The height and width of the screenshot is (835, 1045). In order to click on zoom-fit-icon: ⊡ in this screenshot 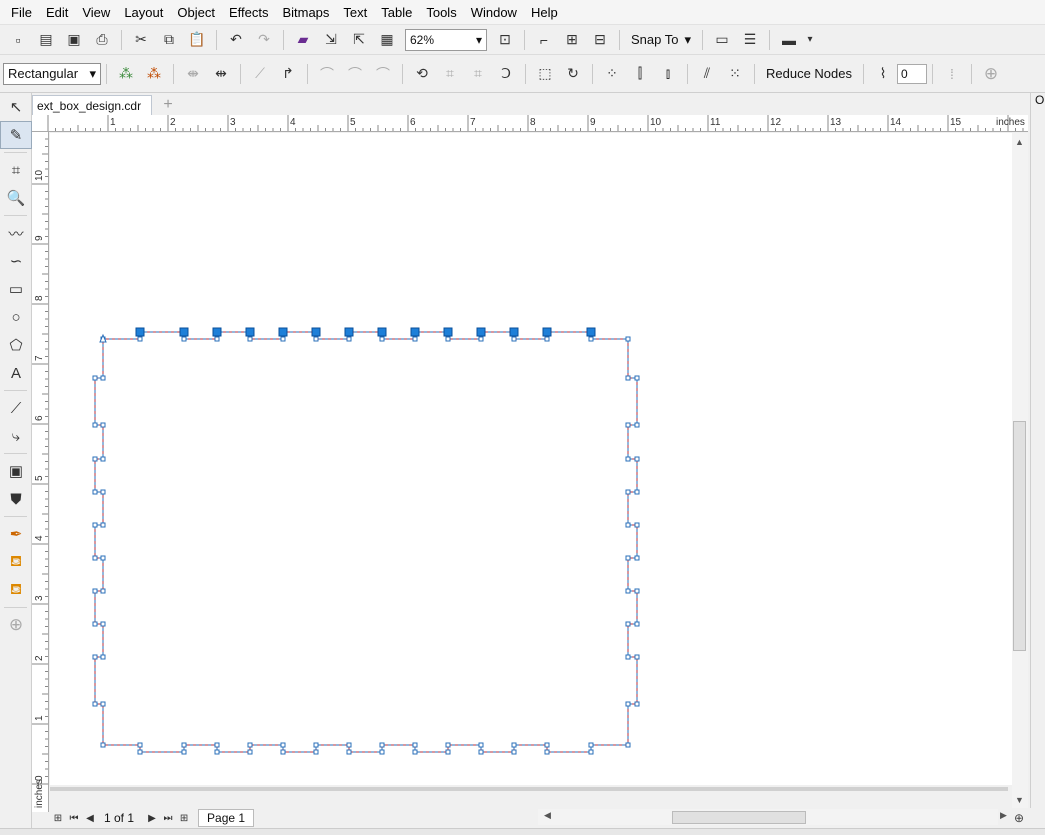, I will do `click(505, 40)`.